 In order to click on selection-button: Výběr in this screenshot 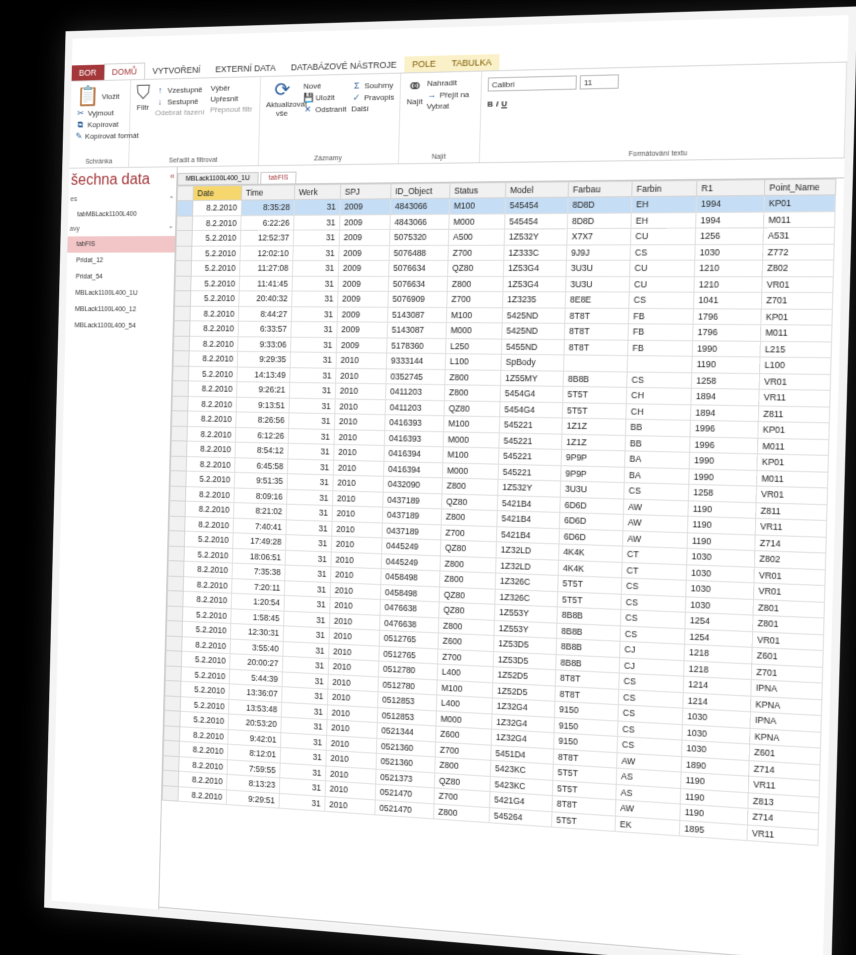, I will do `click(231, 88)`.